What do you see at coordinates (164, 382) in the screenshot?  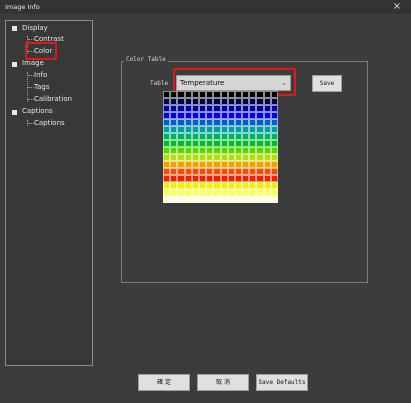 I see `ok-button: 確 定` at bounding box center [164, 382].